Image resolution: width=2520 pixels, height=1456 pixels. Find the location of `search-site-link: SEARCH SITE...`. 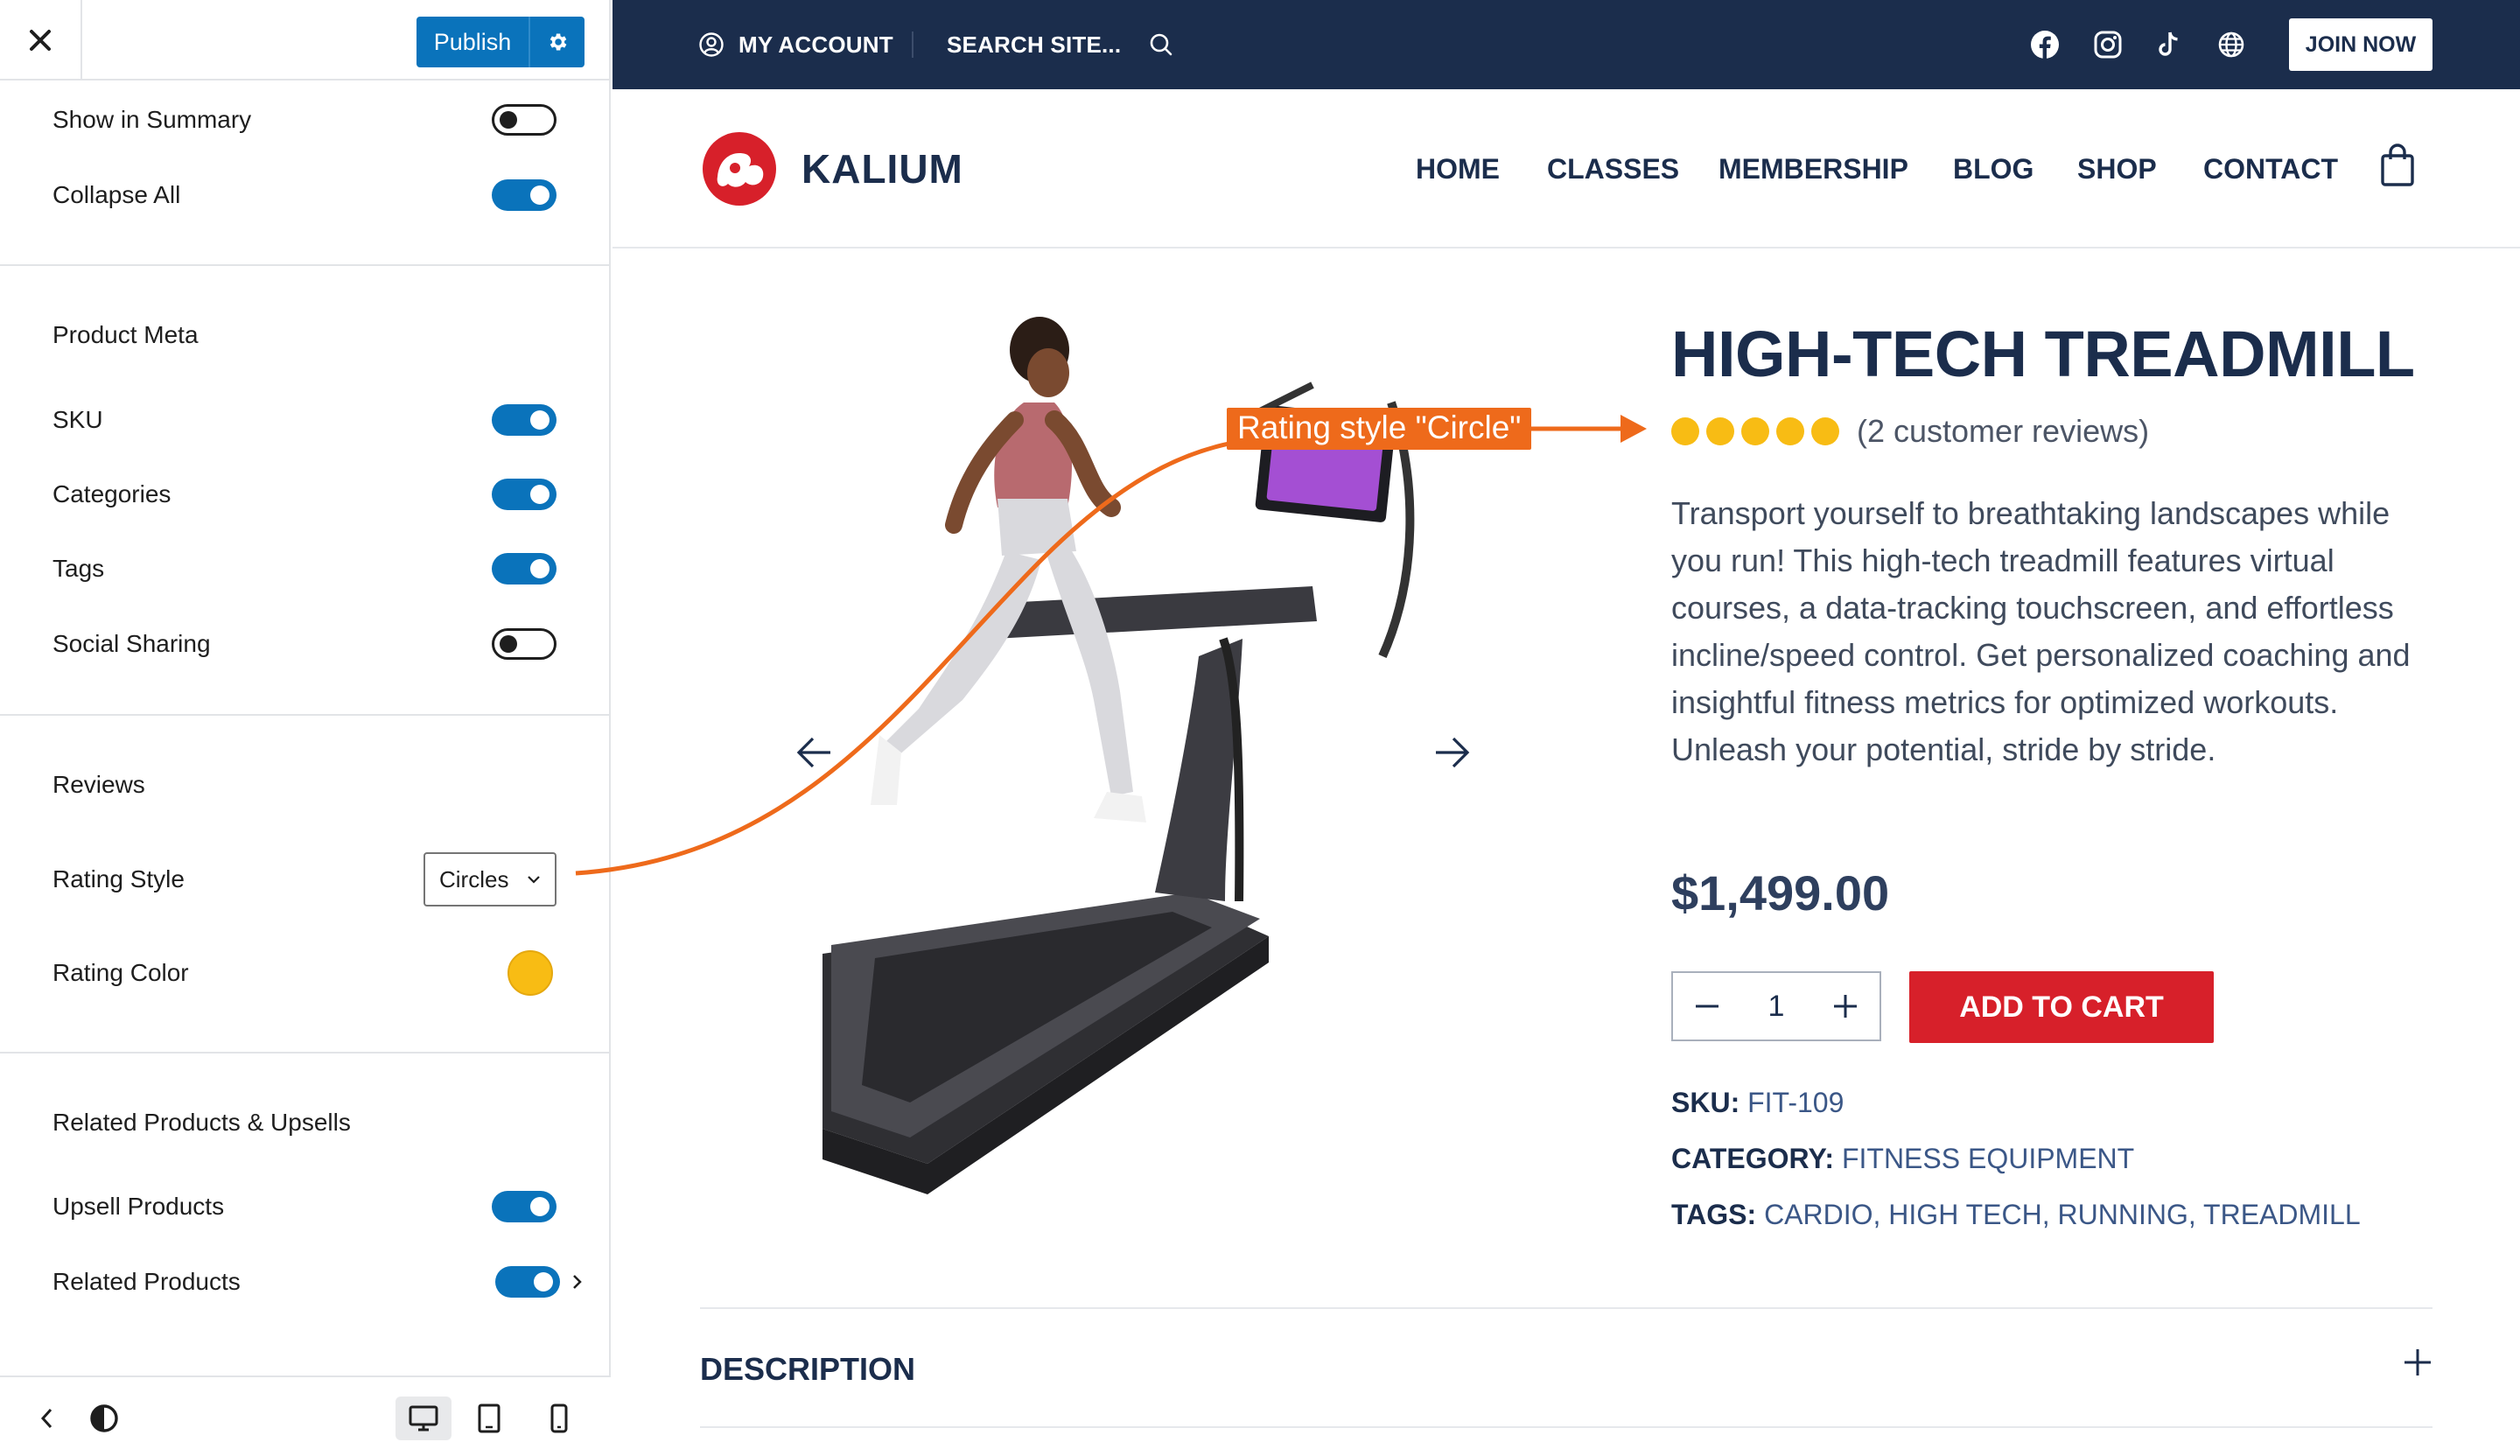

search-site-link: SEARCH SITE... is located at coordinates (1034, 44).